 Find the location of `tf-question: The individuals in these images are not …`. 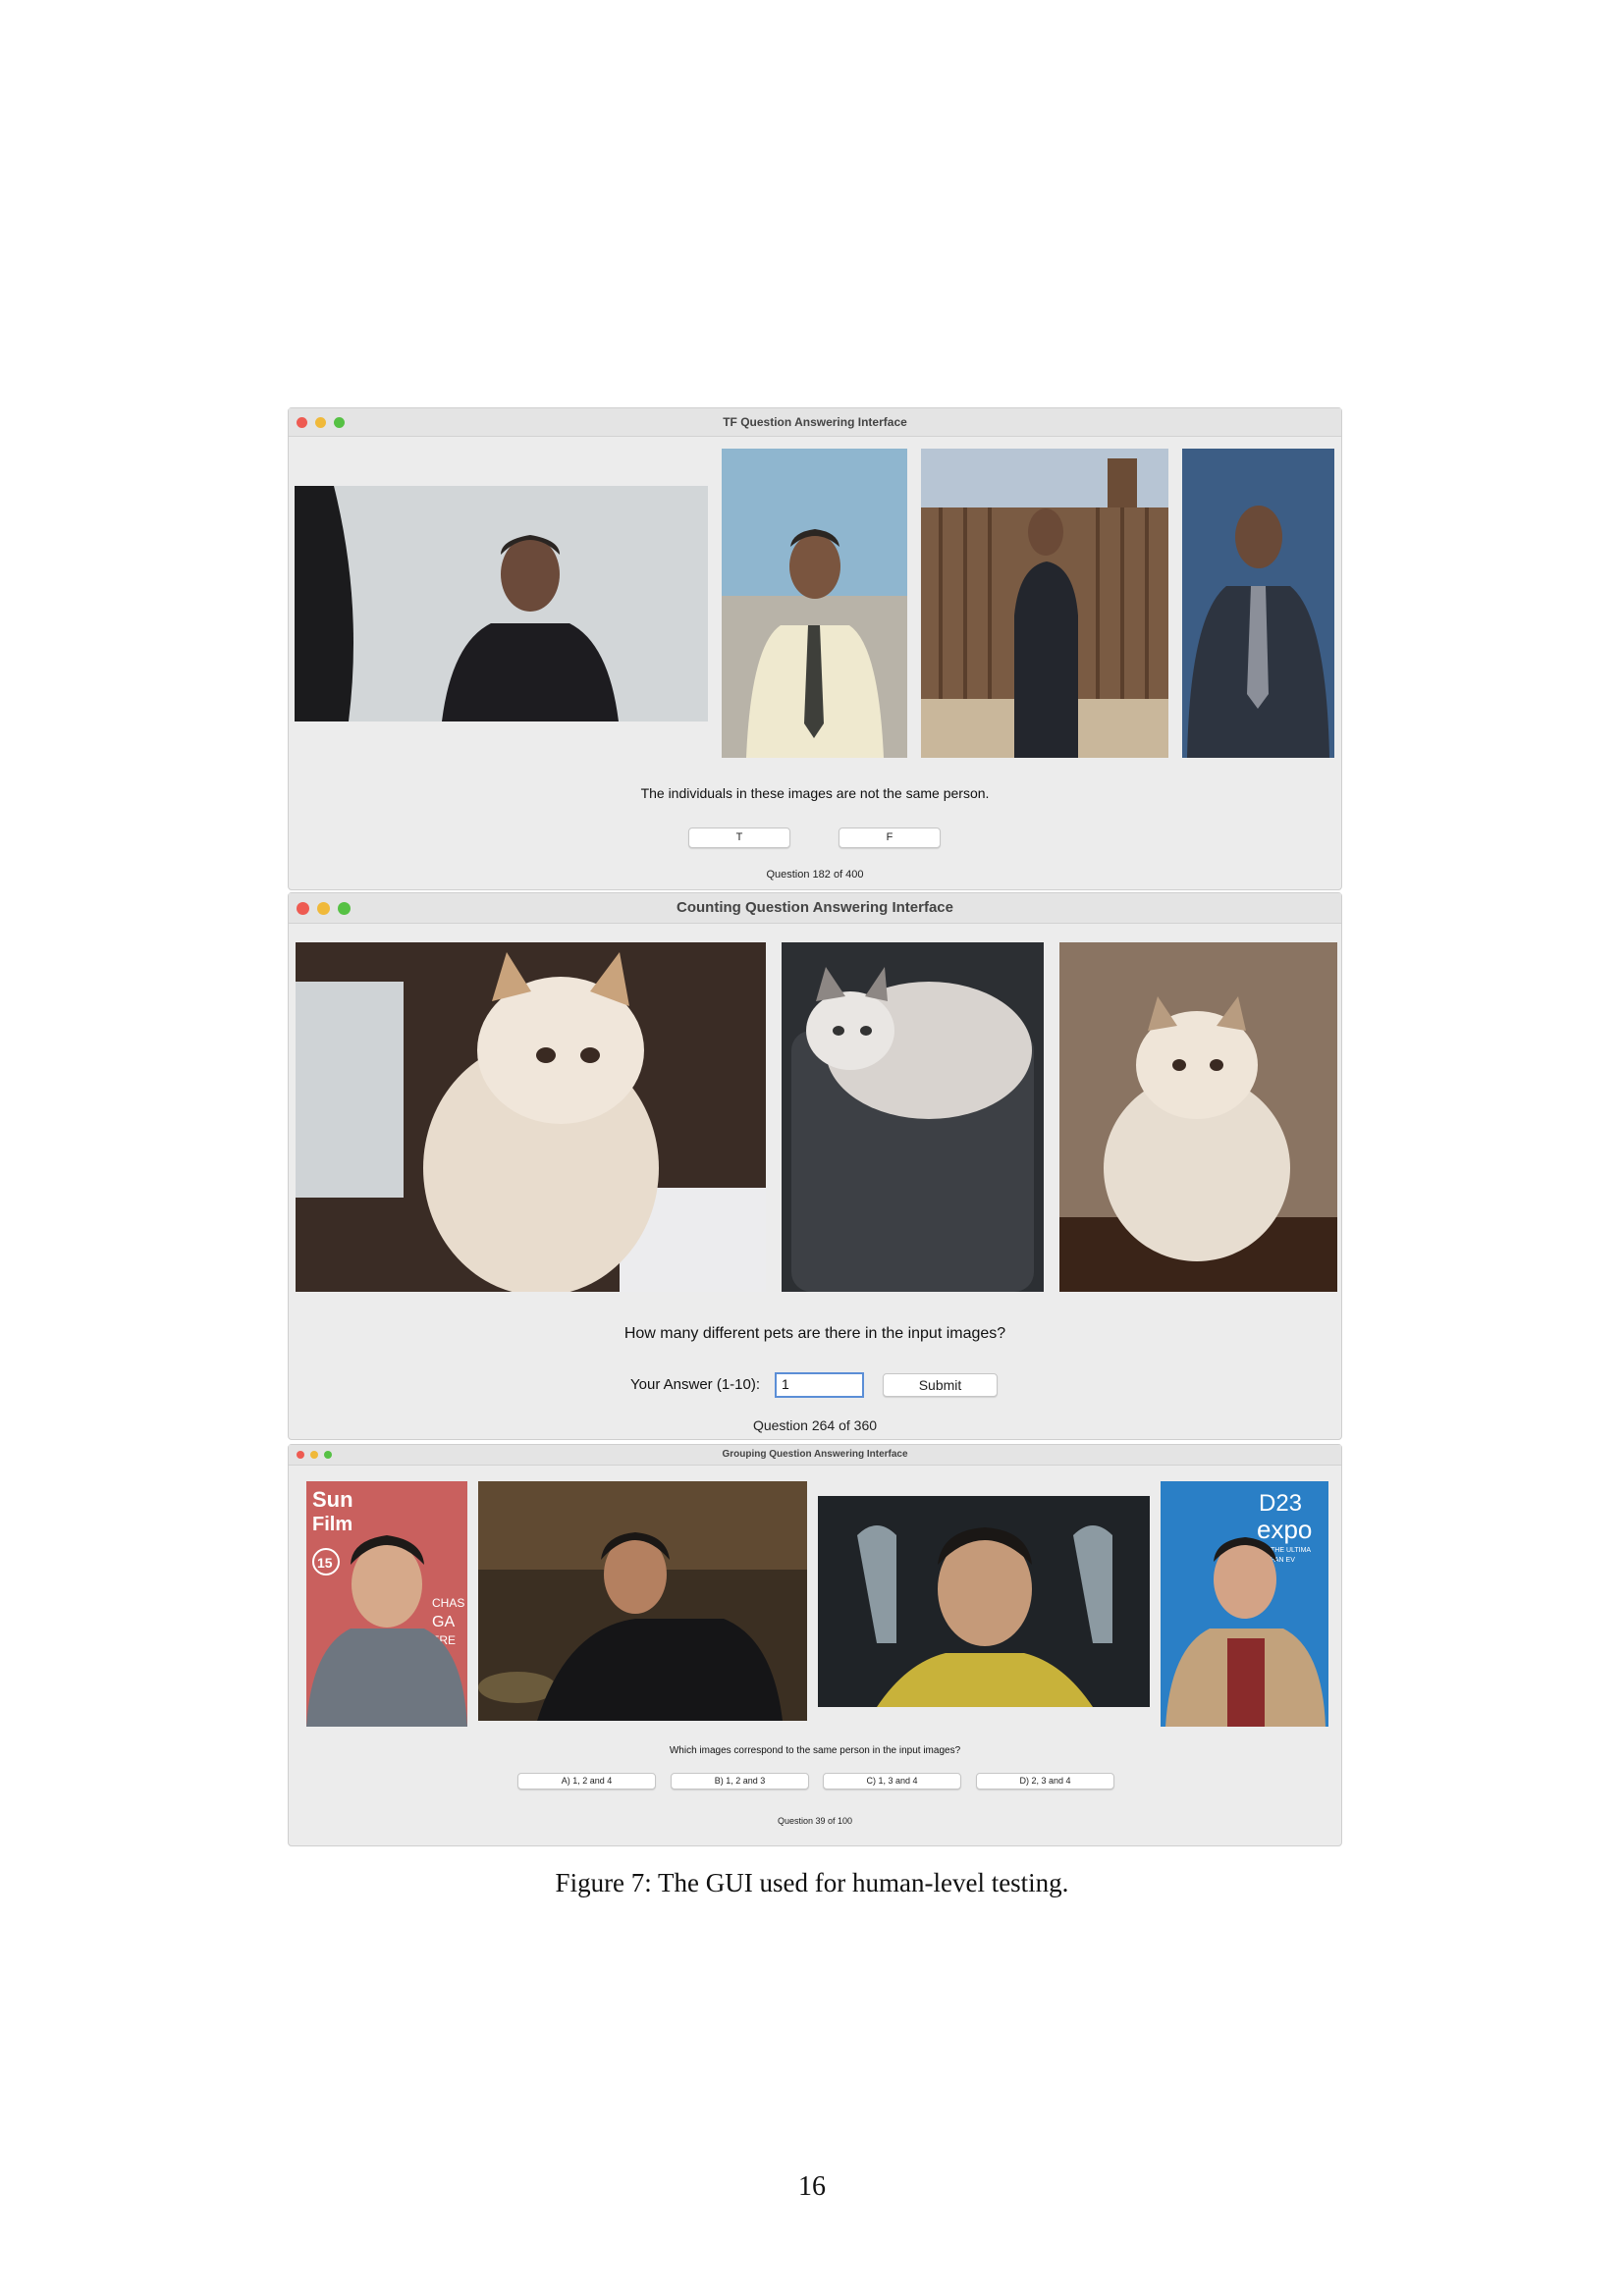

tf-question: The individuals in these images are not … is located at coordinates (815, 793).